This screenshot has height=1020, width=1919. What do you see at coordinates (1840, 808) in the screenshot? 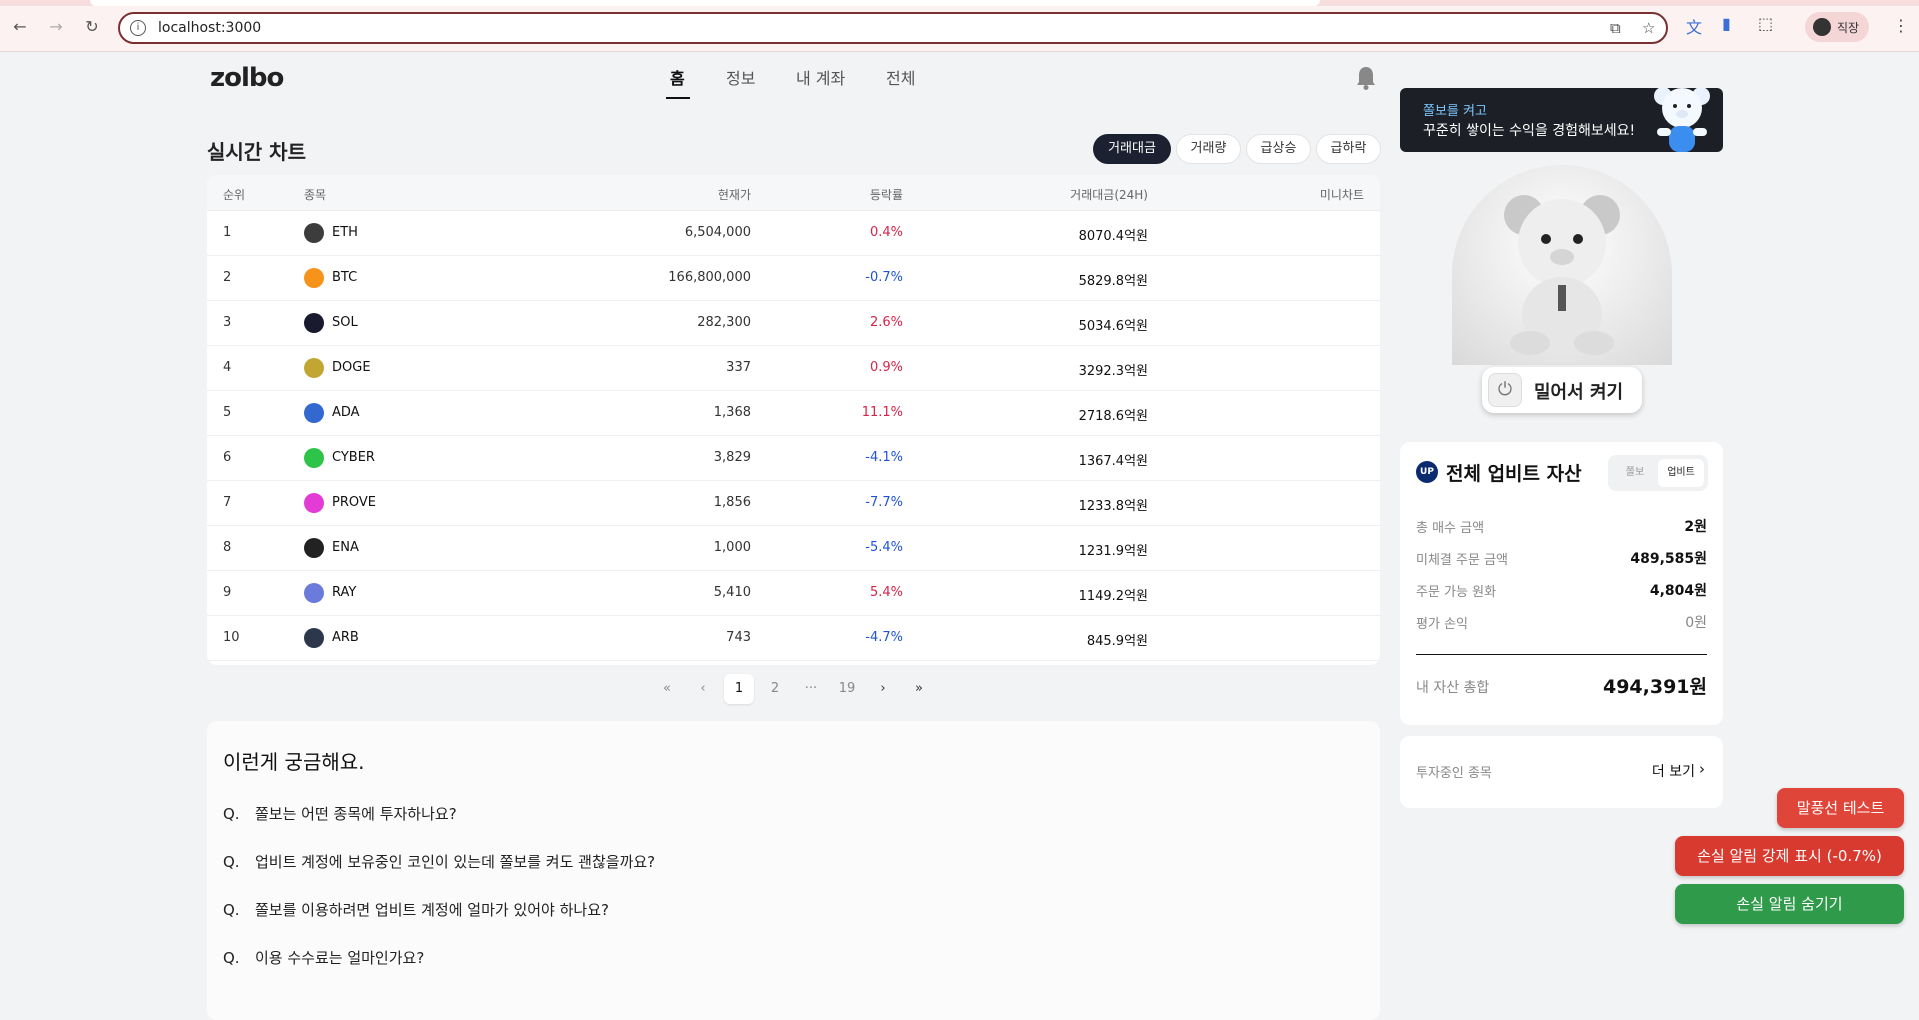
I see `bubble-test-button: 말풍선 테스트` at bounding box center [1840, 808].